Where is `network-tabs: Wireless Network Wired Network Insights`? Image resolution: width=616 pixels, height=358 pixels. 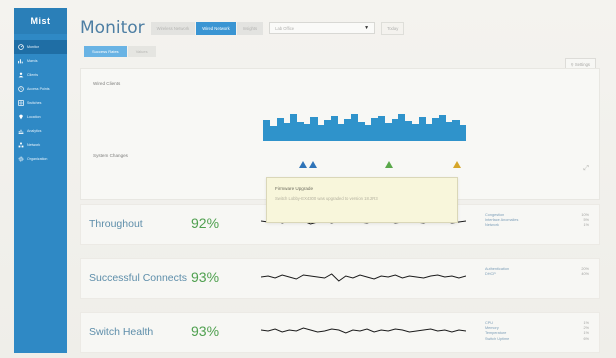 network-tabs: Wireless Network Wired Network Insights is located at coordinates (207, 28).